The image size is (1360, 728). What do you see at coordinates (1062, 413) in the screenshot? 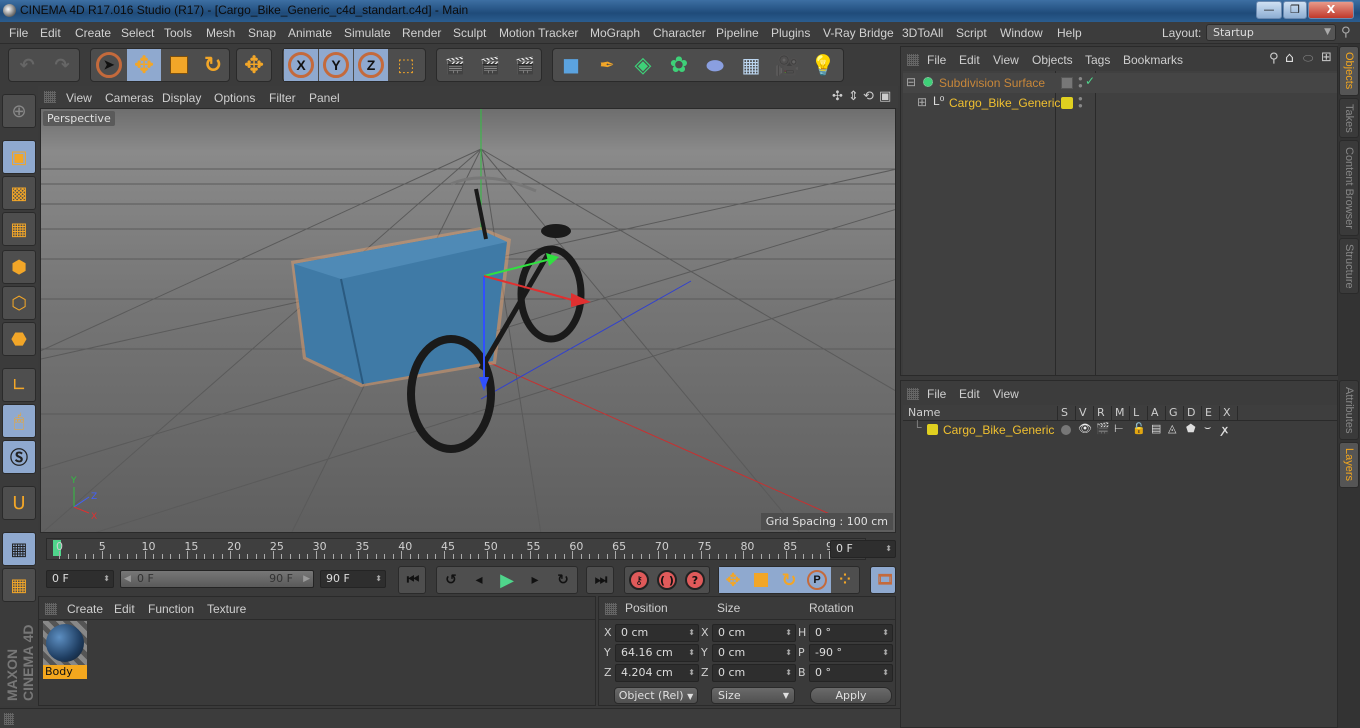
I see `column-solo: S` at bounding box center [1062, 413].